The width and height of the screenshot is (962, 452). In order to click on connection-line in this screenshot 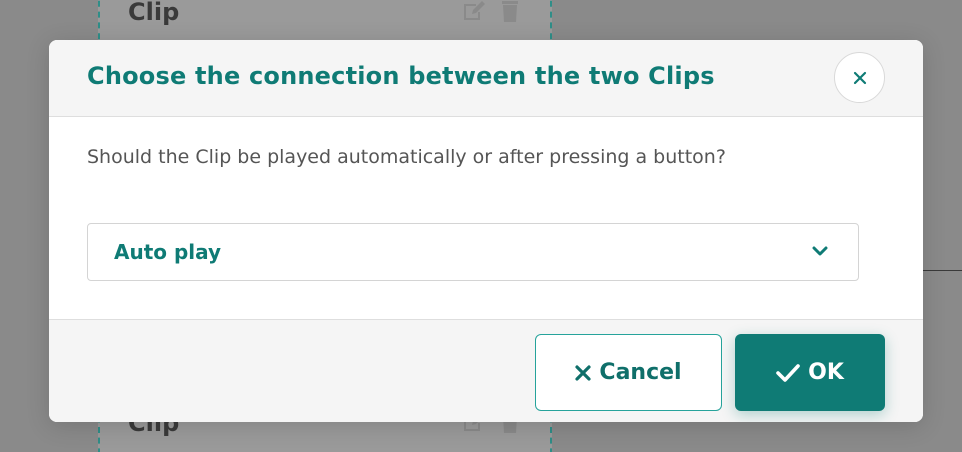, I will do `click(942, 270)`.